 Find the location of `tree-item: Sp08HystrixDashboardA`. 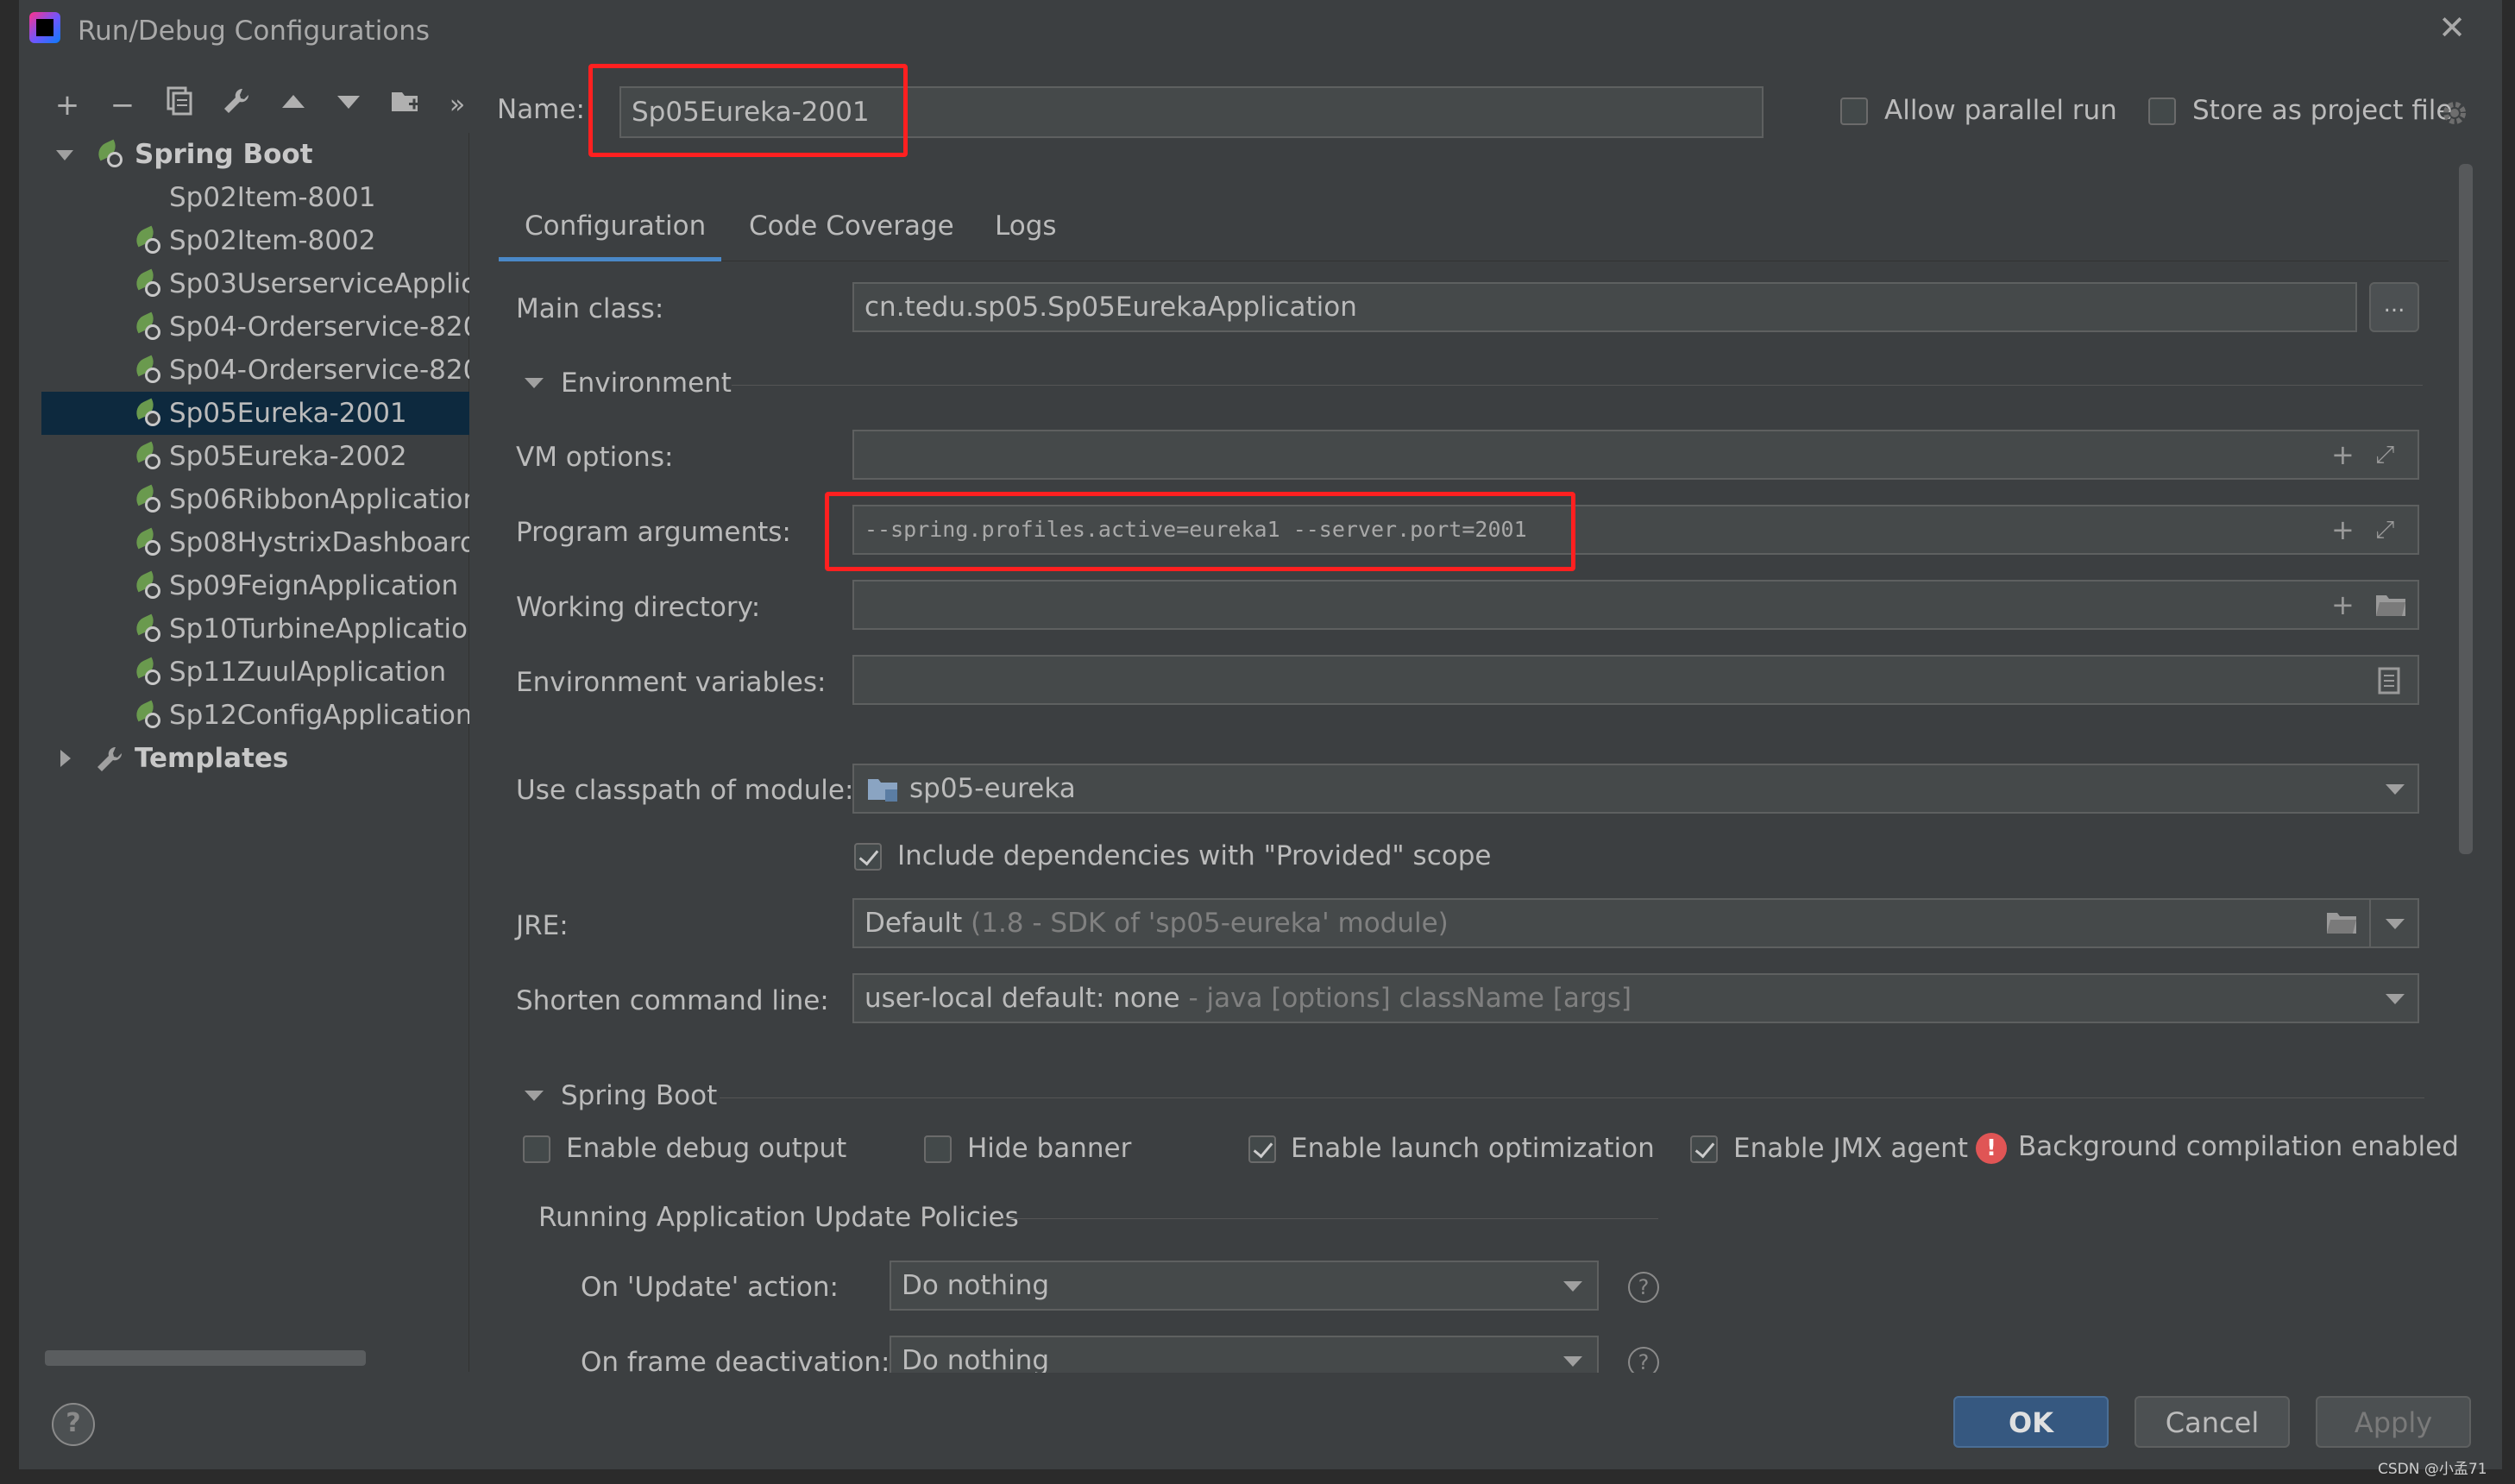

tree-item: Sp08HystrixDashboardA is located at coordinates (255, 542).